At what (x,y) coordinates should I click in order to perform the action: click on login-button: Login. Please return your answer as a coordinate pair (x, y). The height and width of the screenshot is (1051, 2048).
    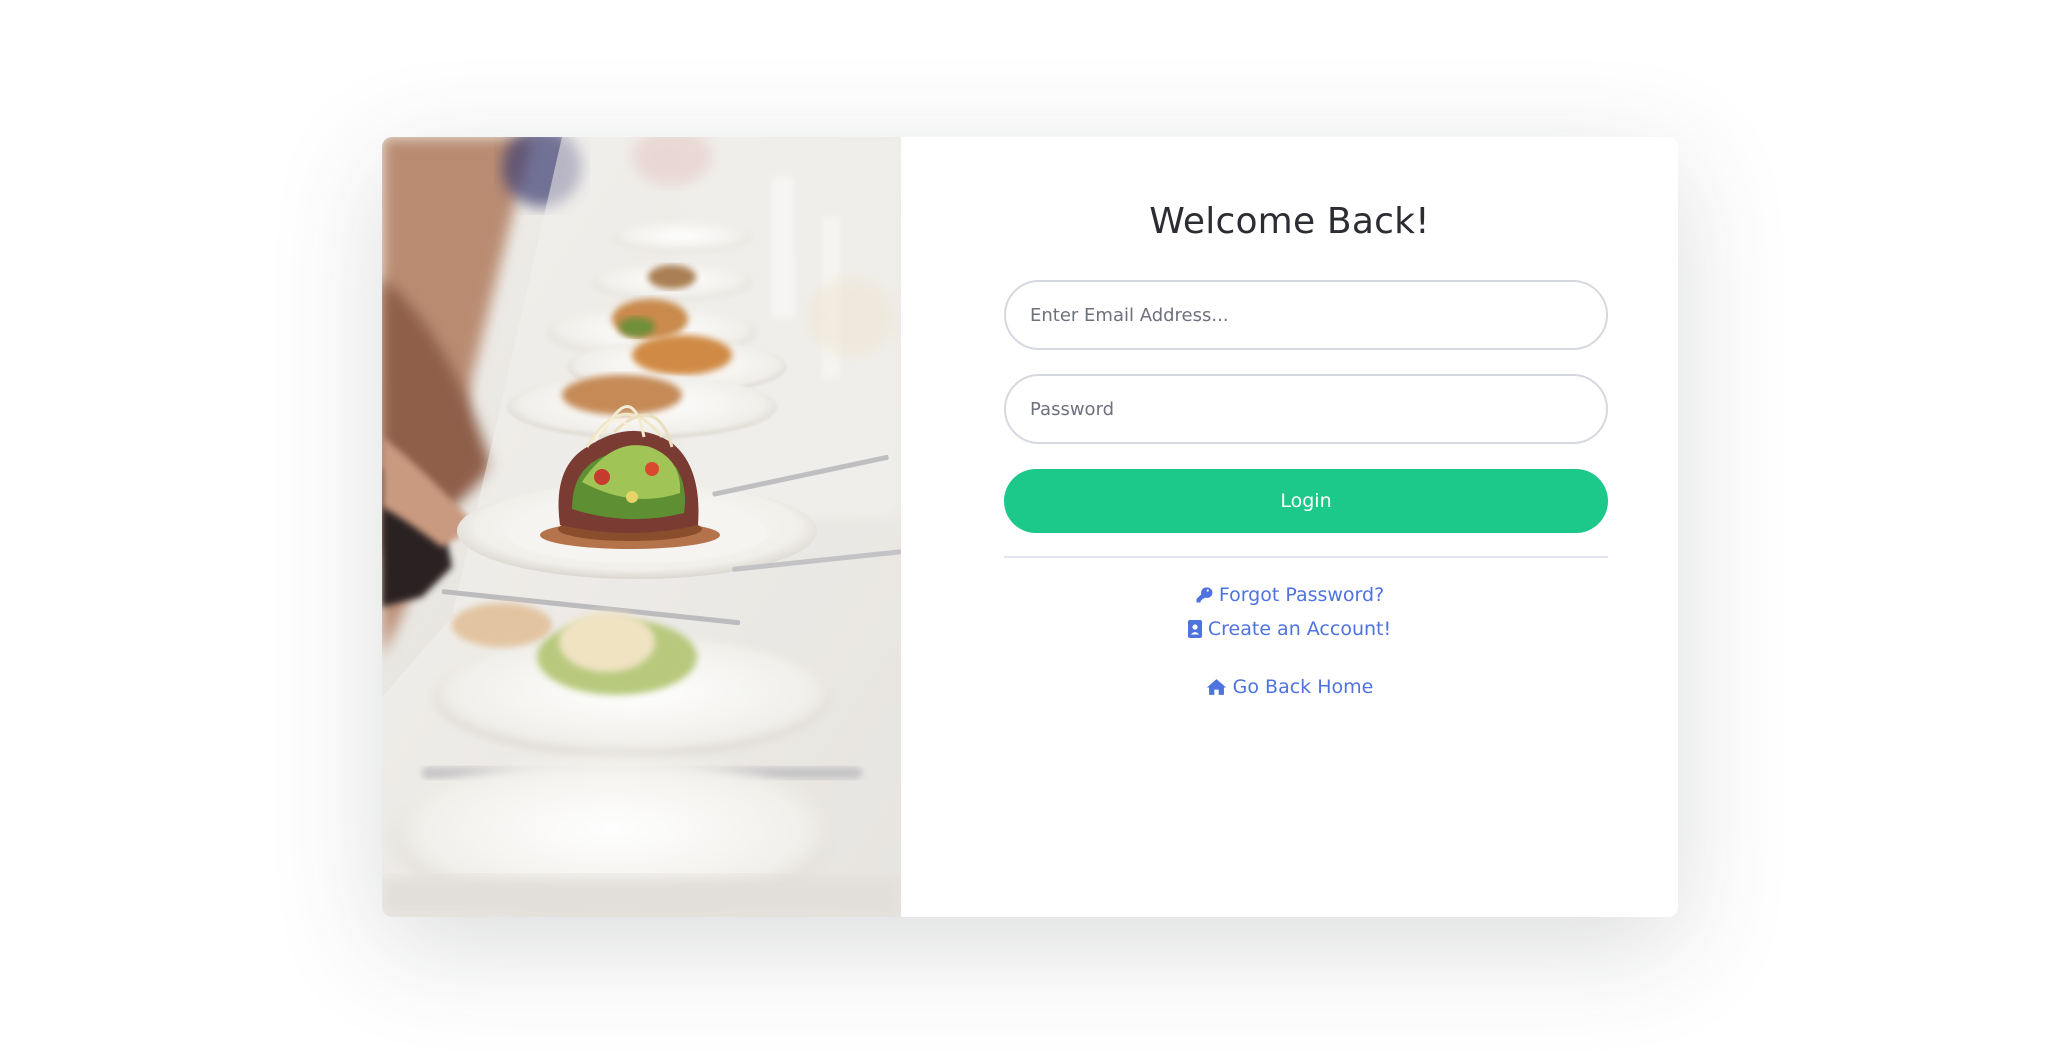
    Looking at the image, I should click on (1306, 501).